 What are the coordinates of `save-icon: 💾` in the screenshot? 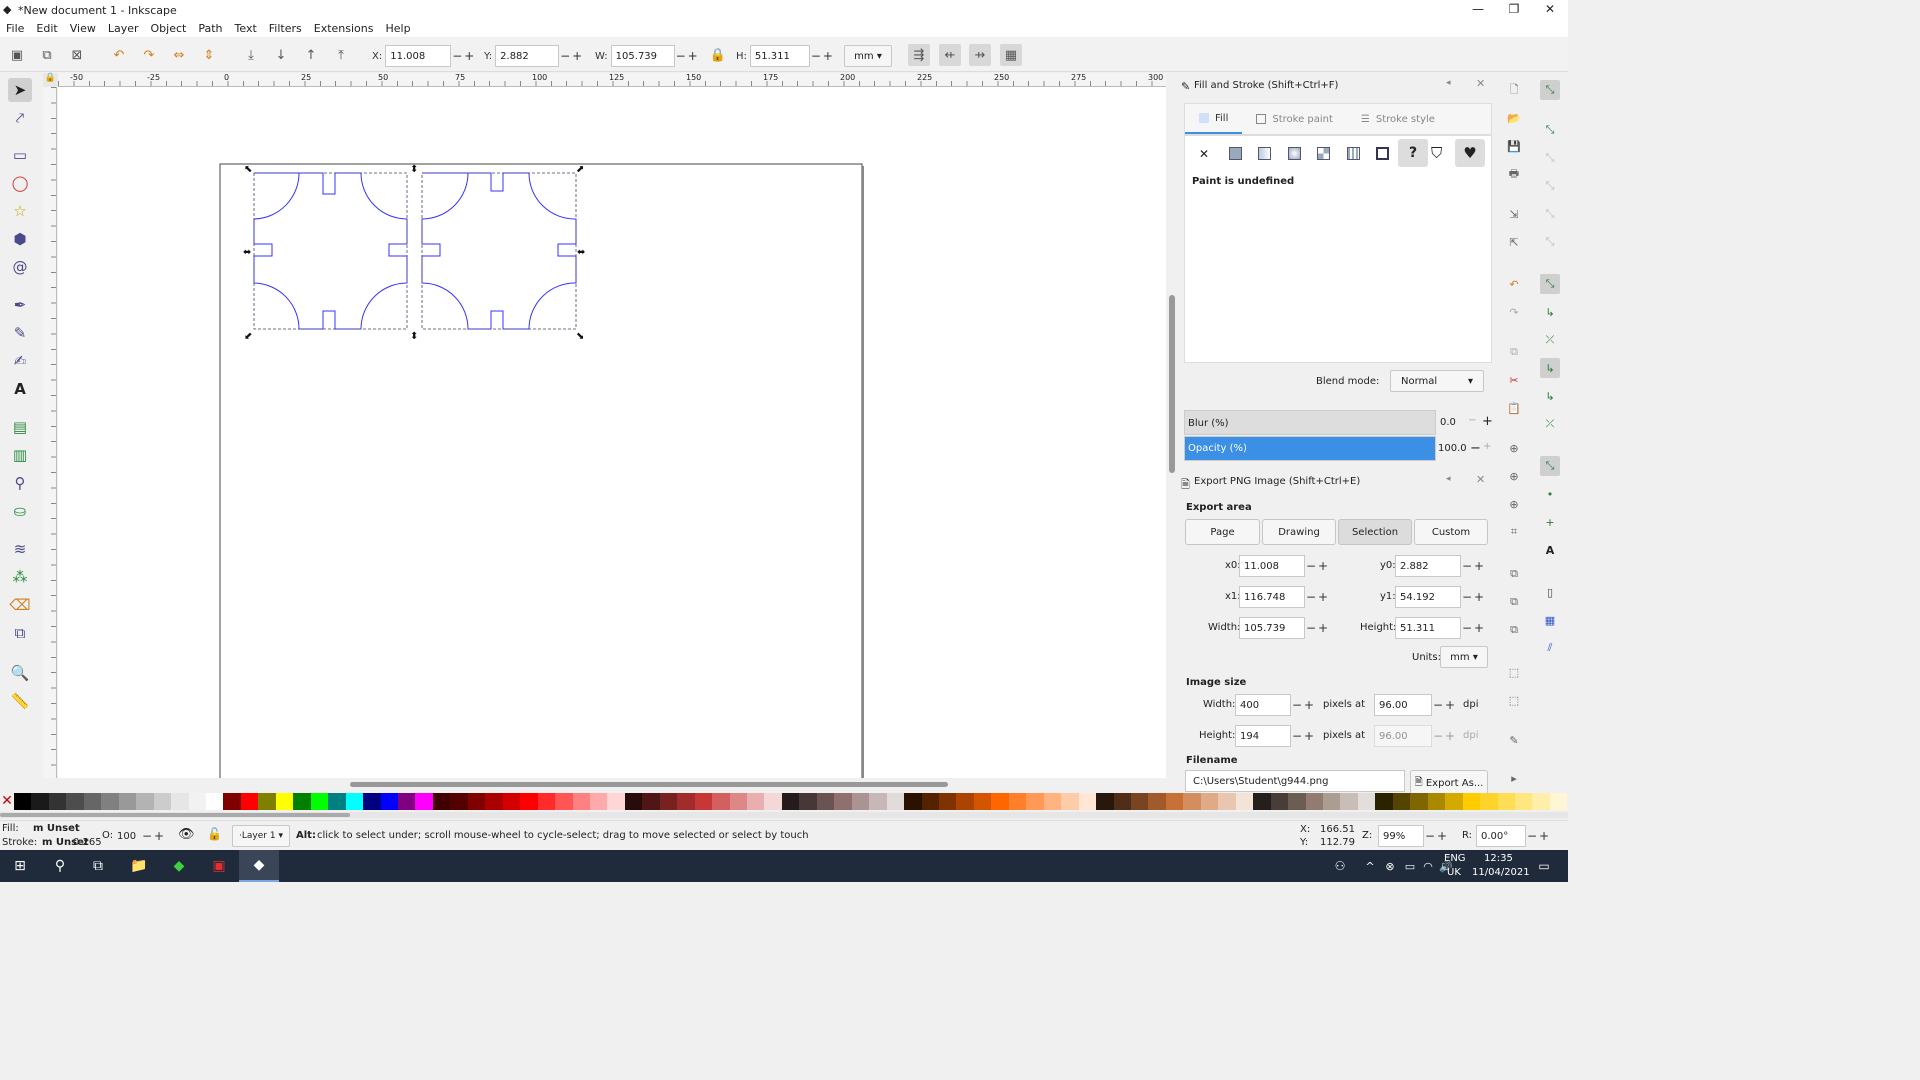 It's located at (1514, 146).